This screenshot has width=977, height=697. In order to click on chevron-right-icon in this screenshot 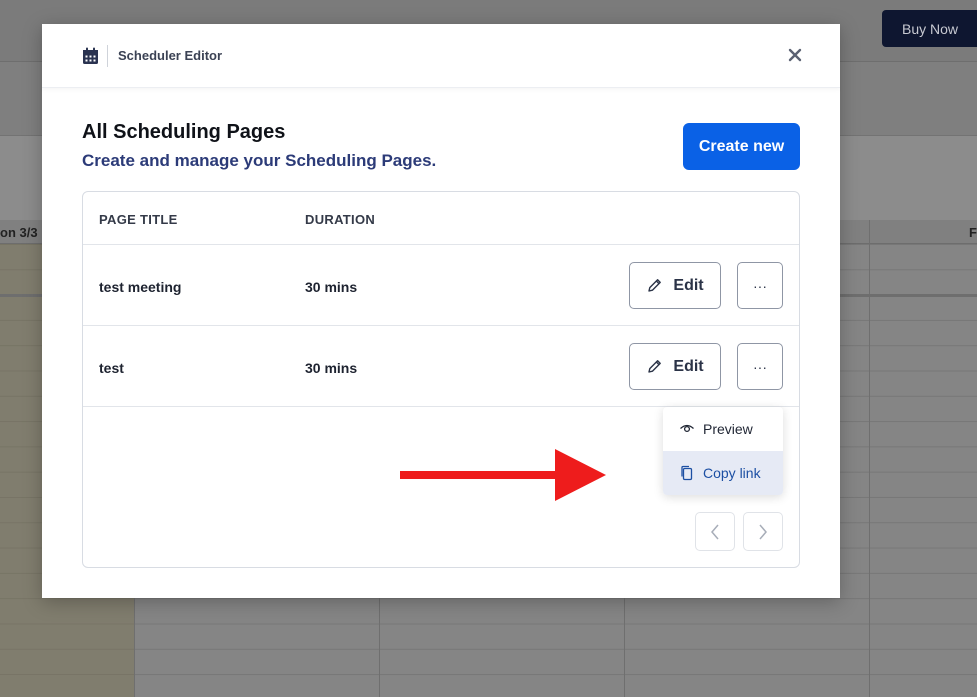, I will do `click(763, 531)`.